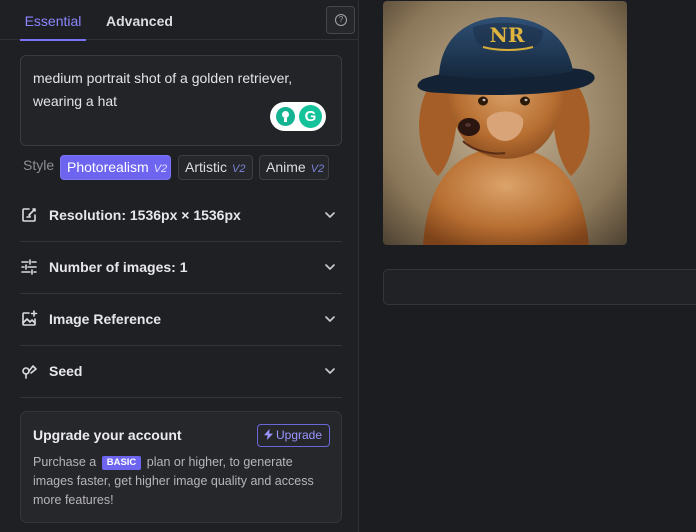  What do you see at coordinates (53, 20) in the screenshot?
I see `tab-essential: Essential` at bounding box center [53, 20].